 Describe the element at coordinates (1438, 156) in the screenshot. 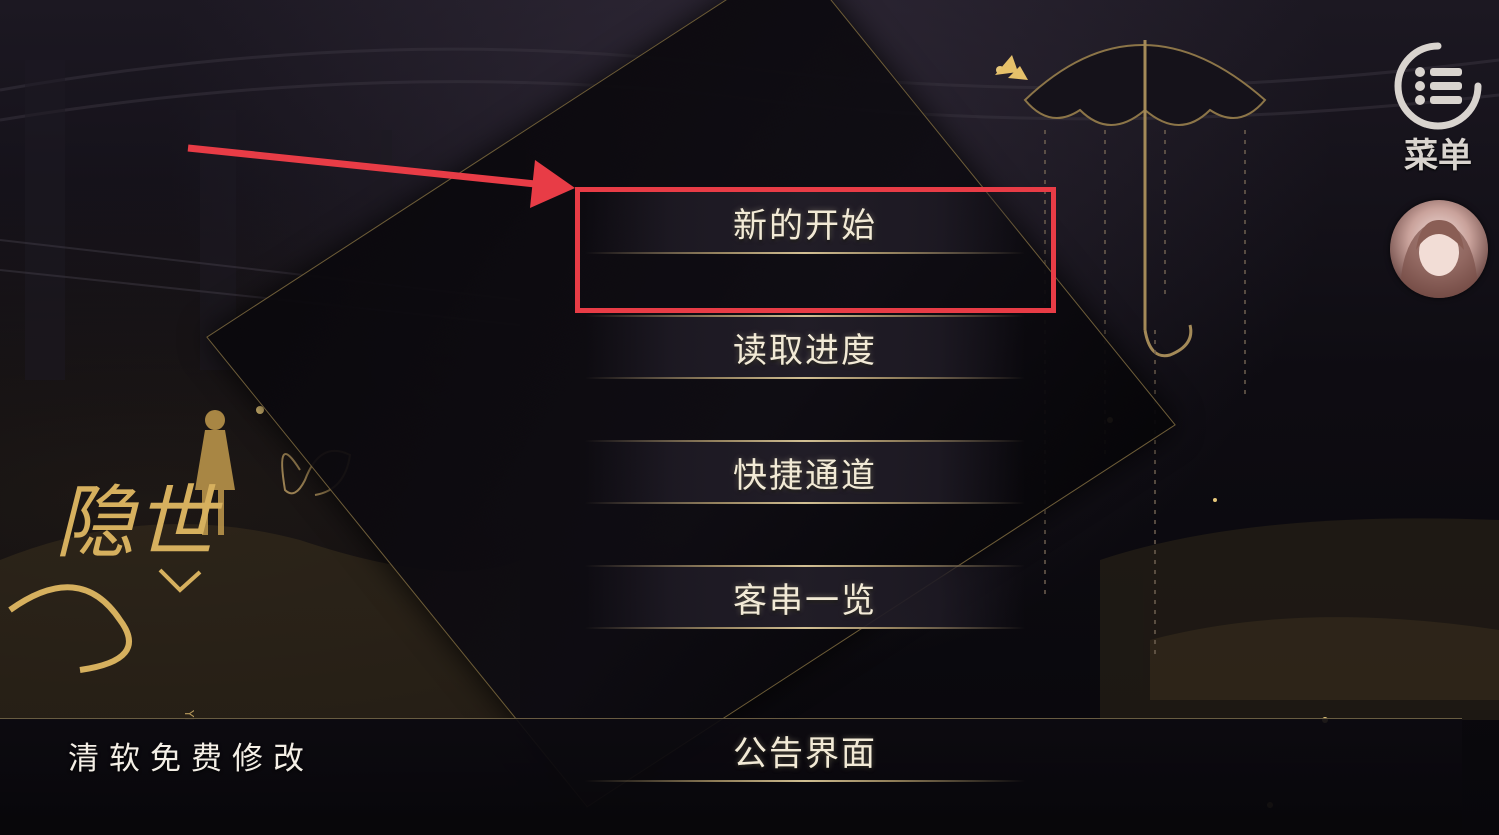

I see `menu-button-label: 菜单` at that location.